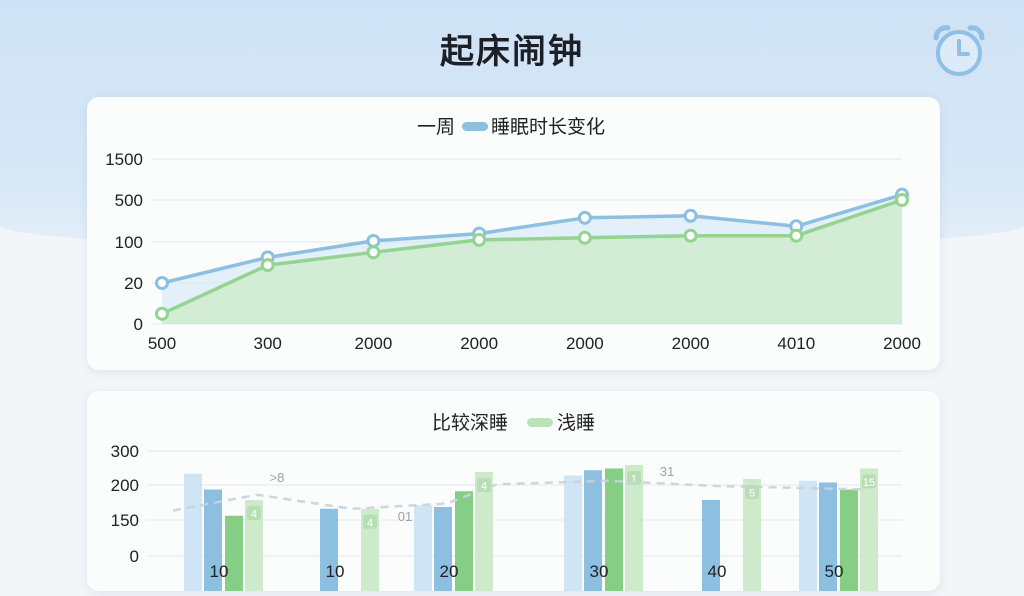  What do you see at coordinates (125, 485) in the screenshot?
I see `y-tick-label: 200` at bounding box center [125, 485].